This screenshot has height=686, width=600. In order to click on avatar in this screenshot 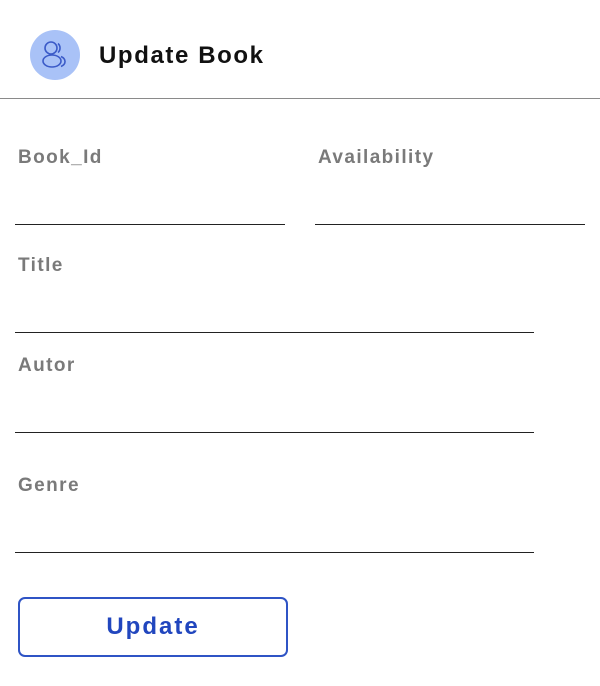, I will do `click(55, 55)`.